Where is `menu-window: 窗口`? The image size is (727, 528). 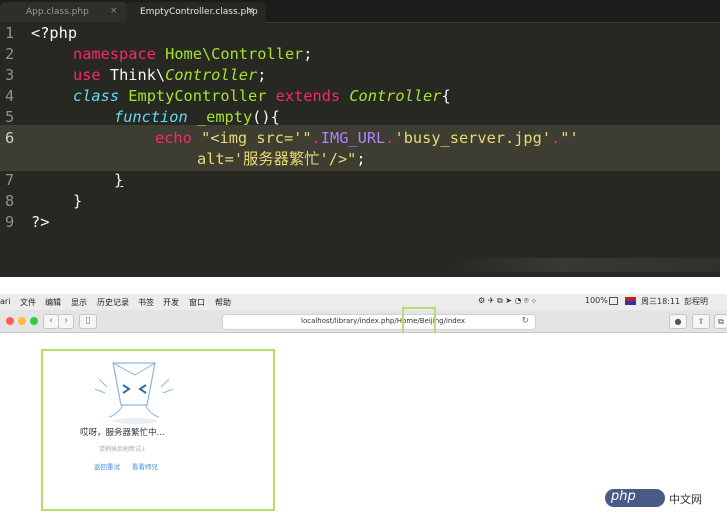 menu-window: 窗口 is located at coordinates (197, 302).